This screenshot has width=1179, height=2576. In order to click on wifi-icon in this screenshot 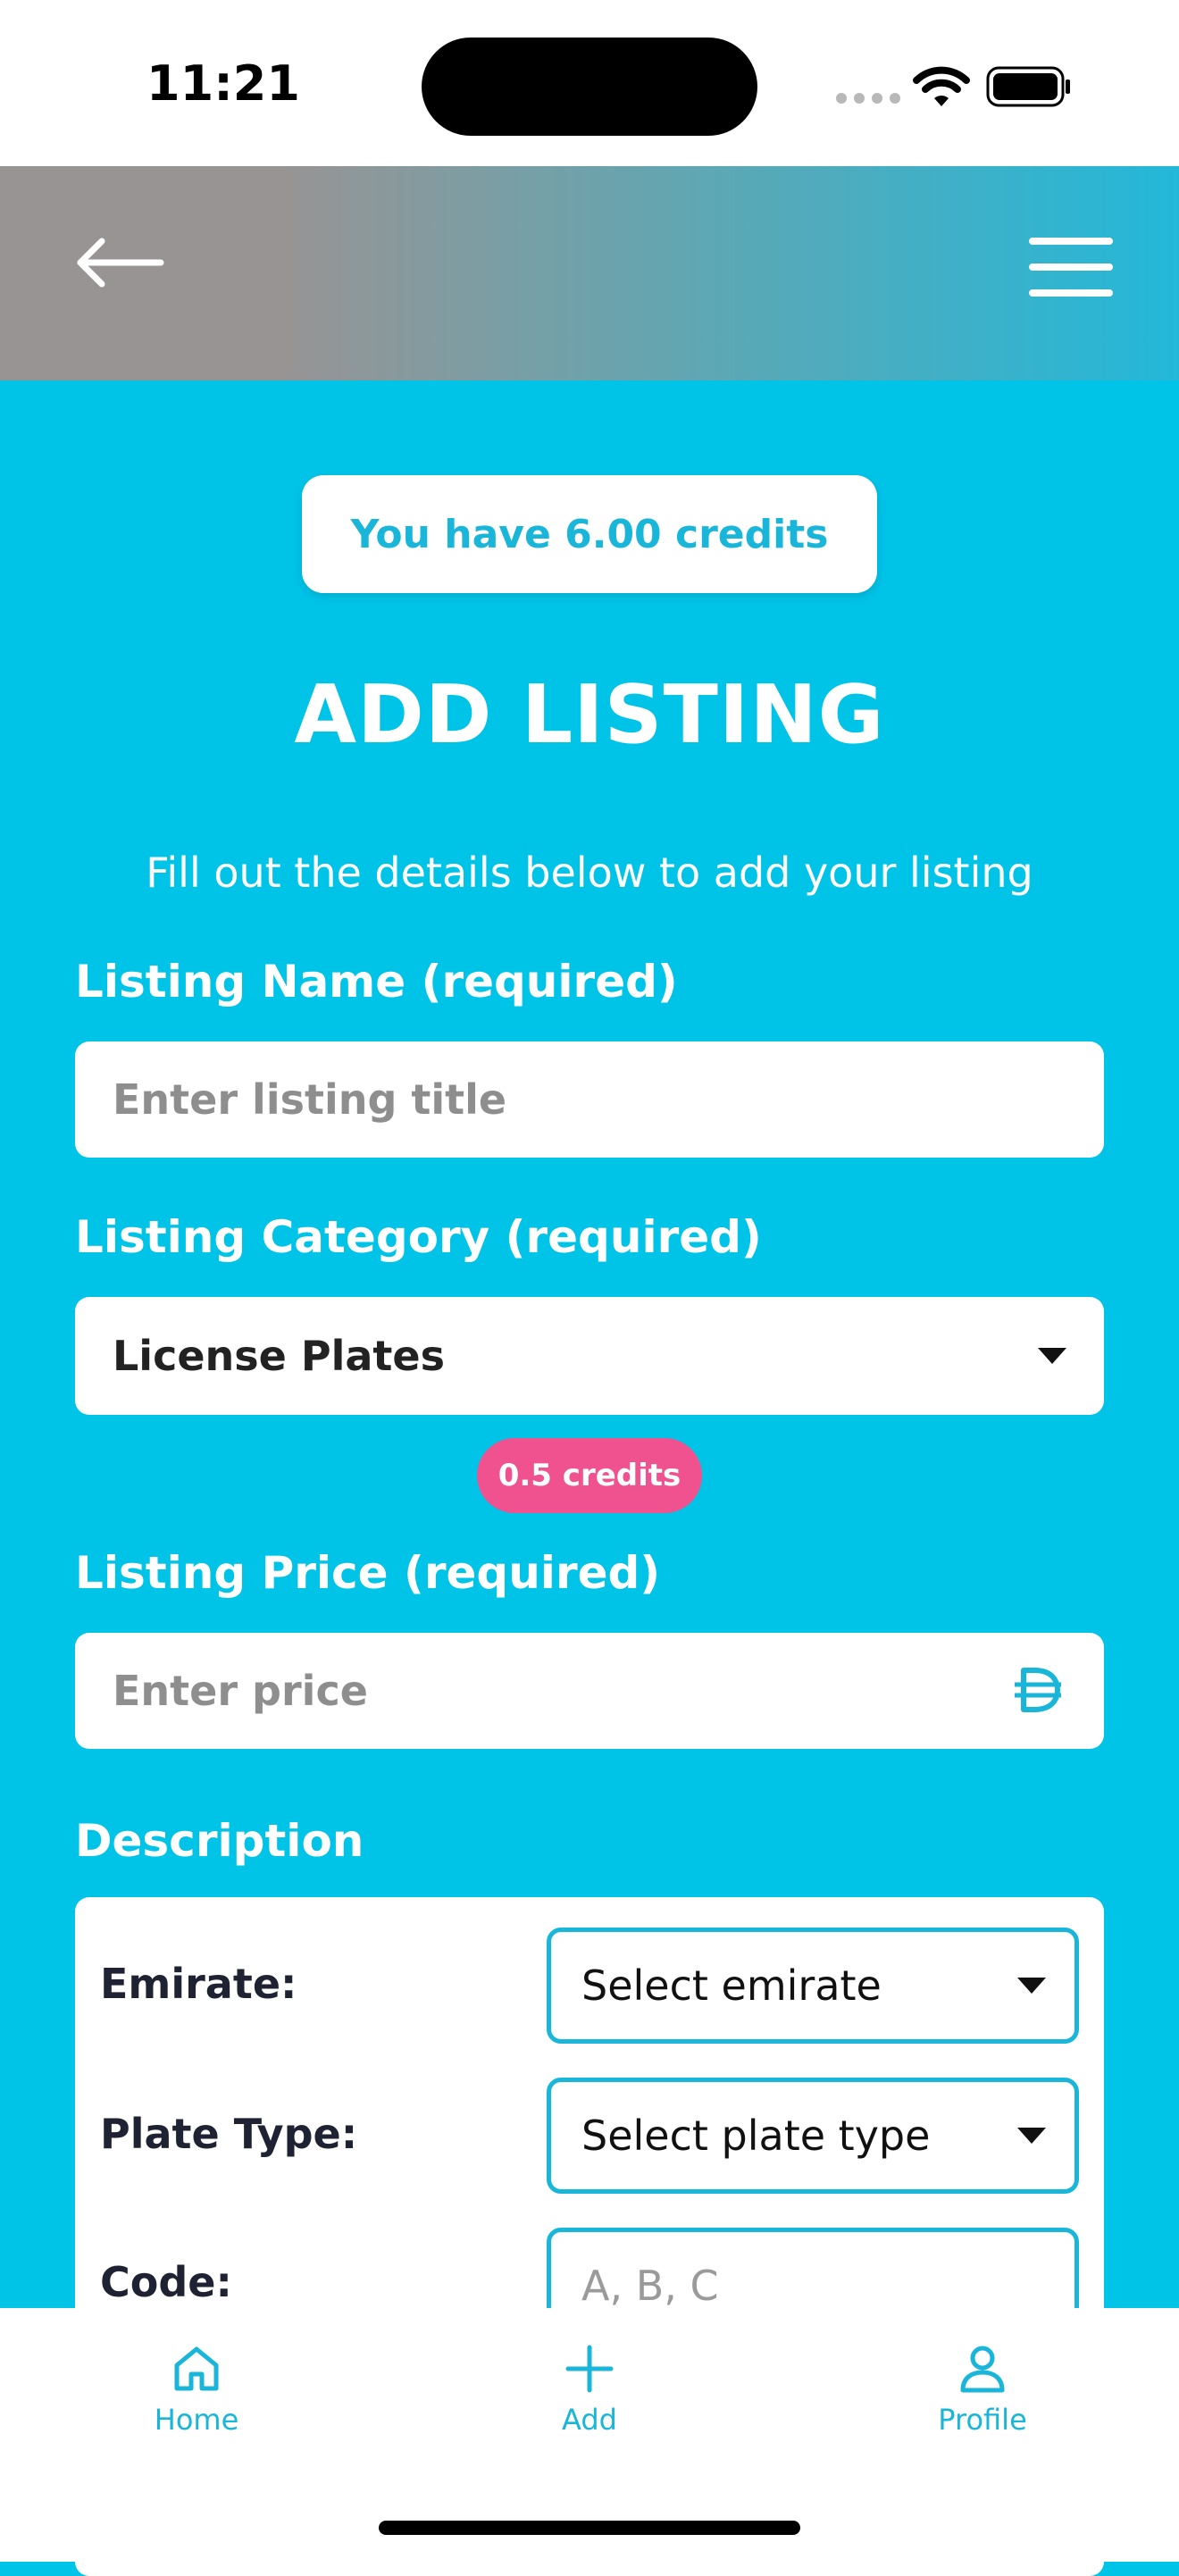, I will do `click(941, 86)`.